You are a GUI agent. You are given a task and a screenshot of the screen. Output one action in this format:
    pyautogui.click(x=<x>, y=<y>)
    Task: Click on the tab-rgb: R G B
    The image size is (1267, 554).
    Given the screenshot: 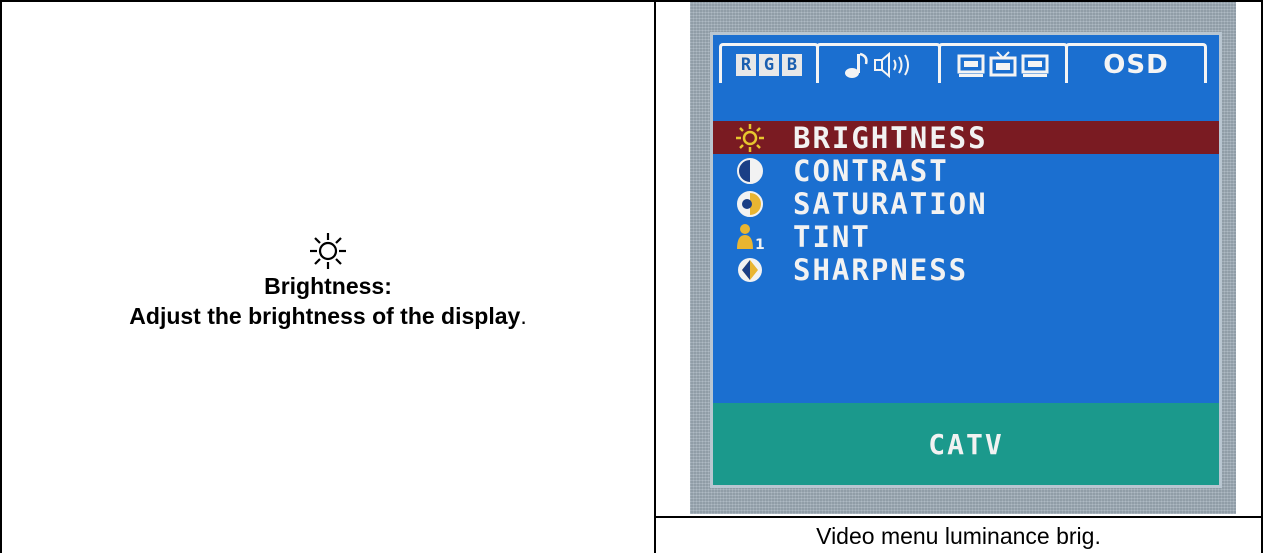 What is the action you would take?
    pyautogui.click(x=769, y=63)
    